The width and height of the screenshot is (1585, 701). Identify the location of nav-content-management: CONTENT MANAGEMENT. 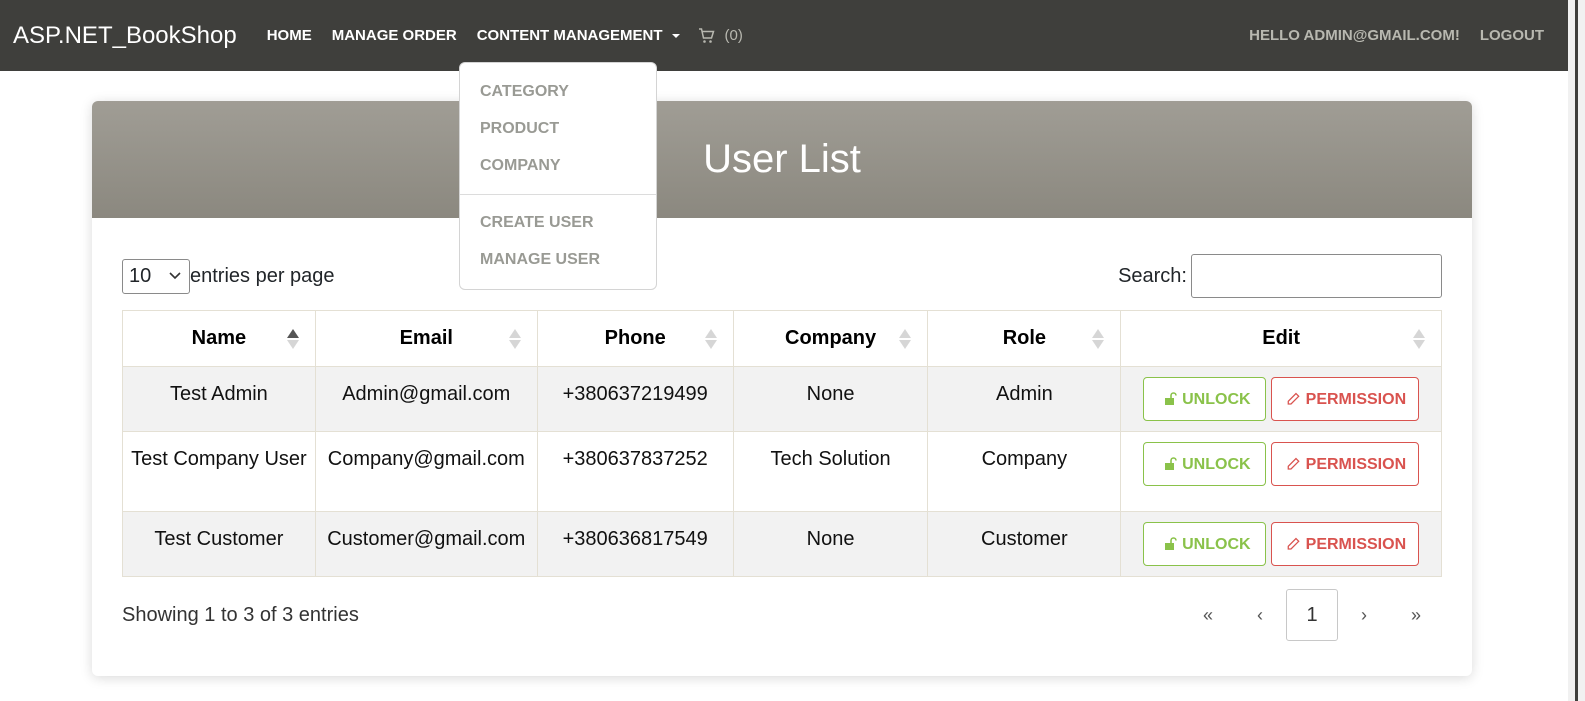
(578, 35).